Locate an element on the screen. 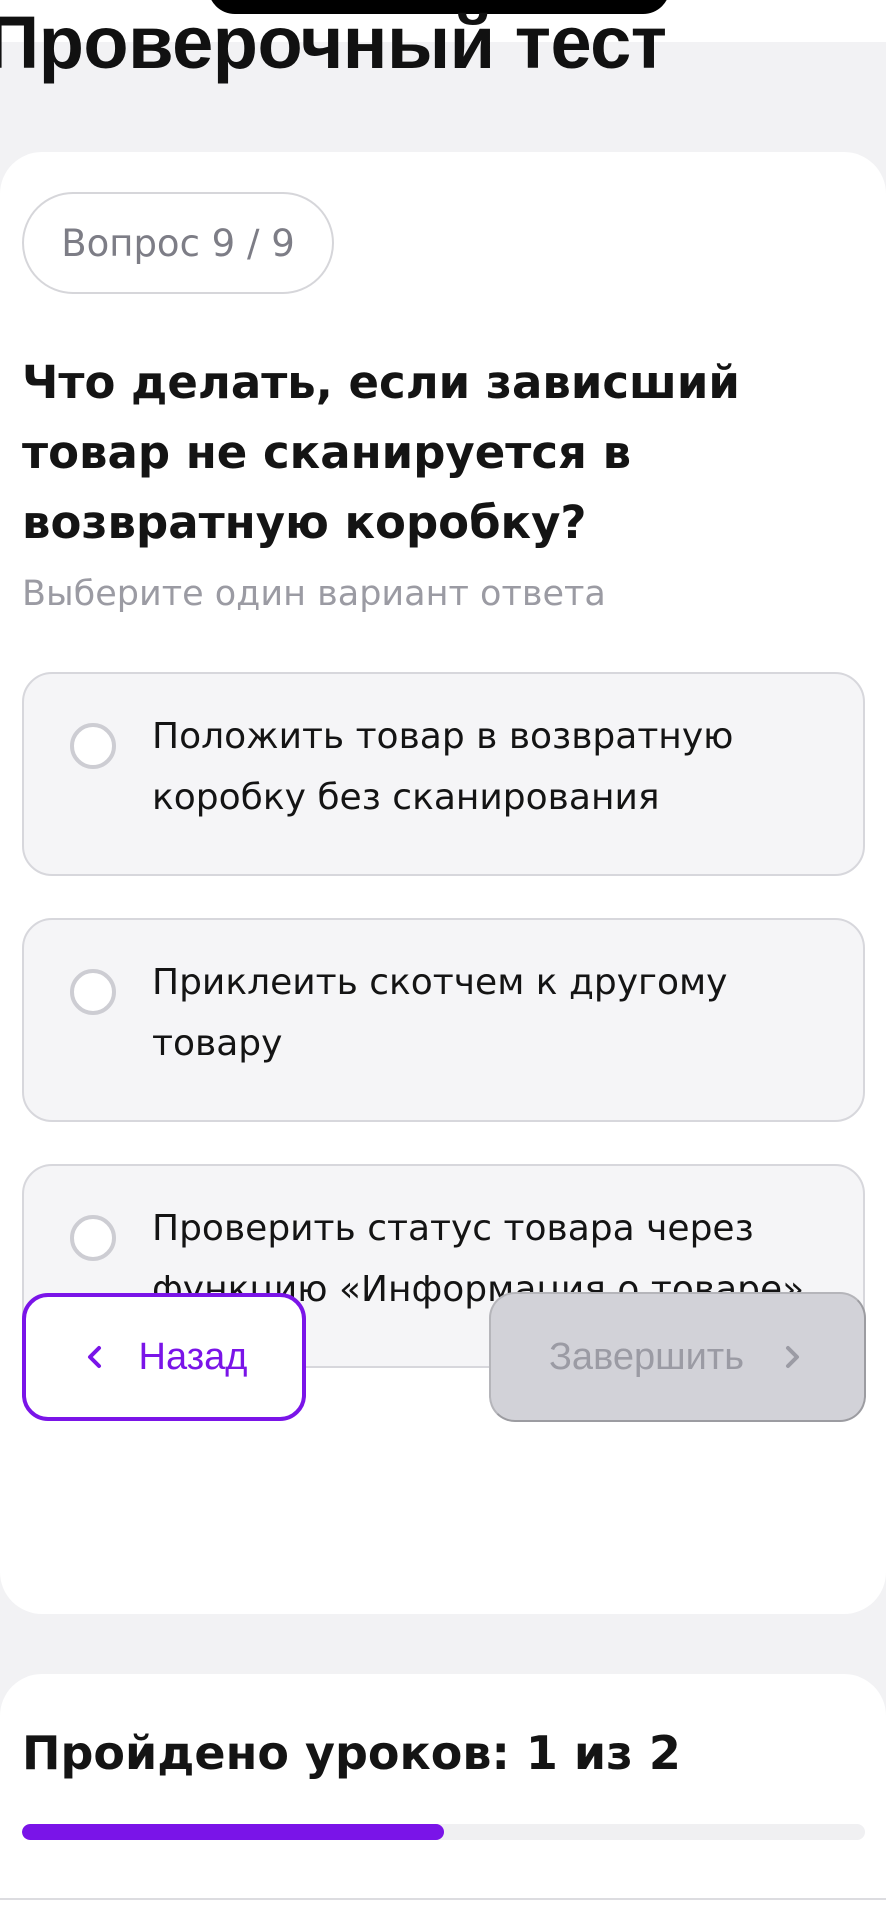 This screenshot has width=886, height=1920. page-title-text: Проверочный тест is located at coordinates (333, 48).